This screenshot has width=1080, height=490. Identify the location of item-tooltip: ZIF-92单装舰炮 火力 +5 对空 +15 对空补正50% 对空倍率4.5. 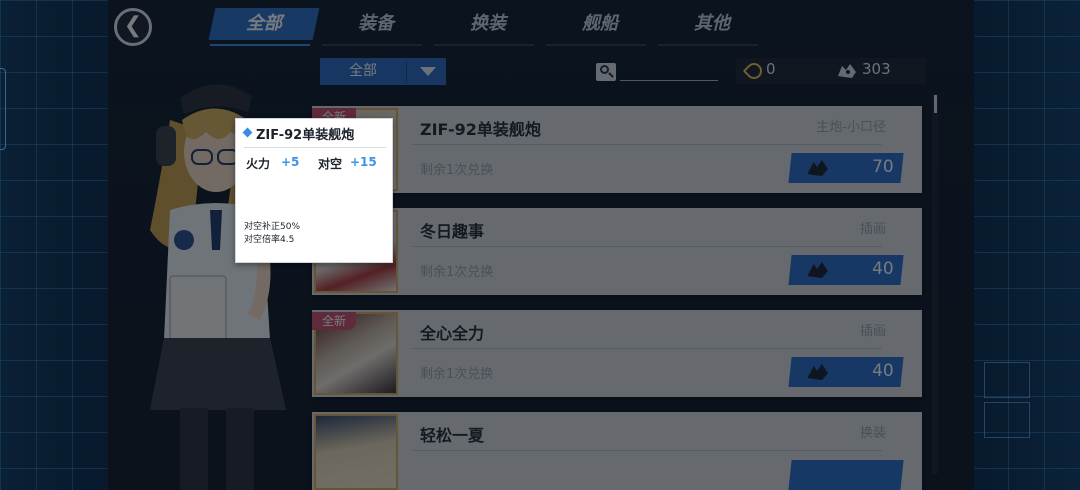
(314, 190).